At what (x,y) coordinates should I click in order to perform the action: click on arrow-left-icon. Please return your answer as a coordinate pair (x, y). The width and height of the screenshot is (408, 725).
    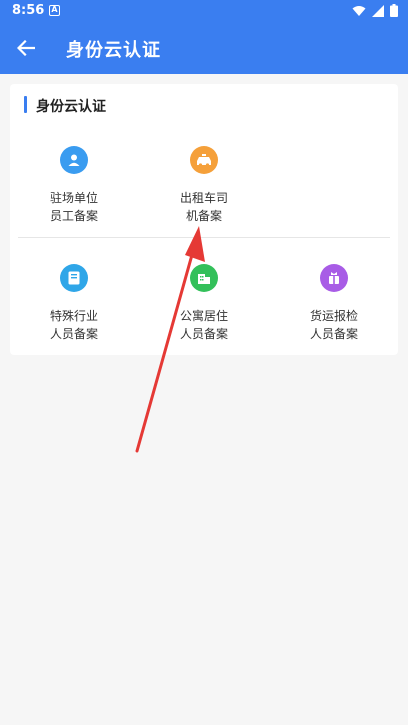
    Looking at the image, I should click on (26, 48).